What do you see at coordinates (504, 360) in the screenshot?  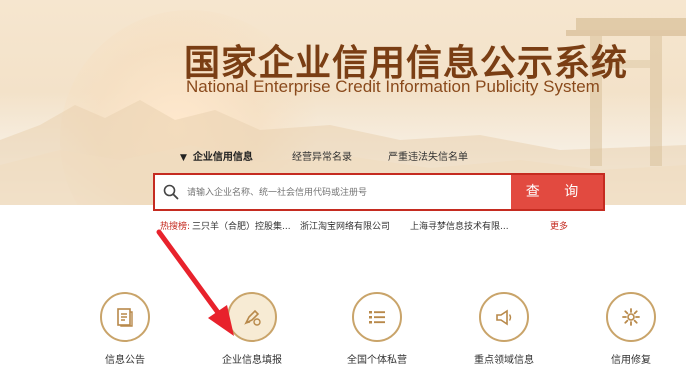 I see `nav-label: 重点领域信息` at bounding box center [504, 360].